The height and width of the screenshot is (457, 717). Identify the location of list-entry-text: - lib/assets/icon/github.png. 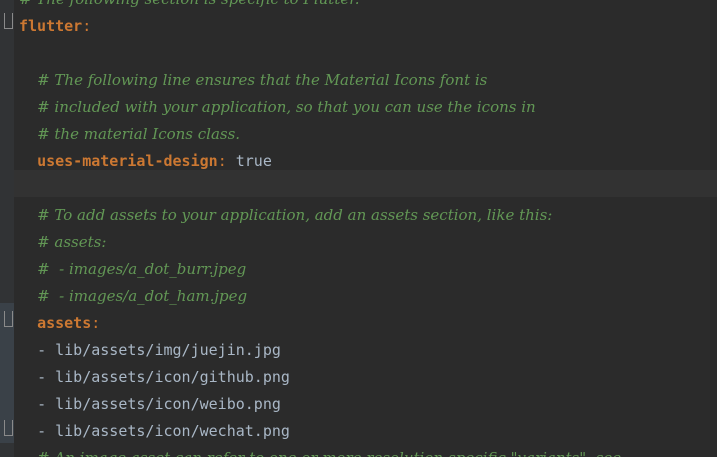
(163, 377).